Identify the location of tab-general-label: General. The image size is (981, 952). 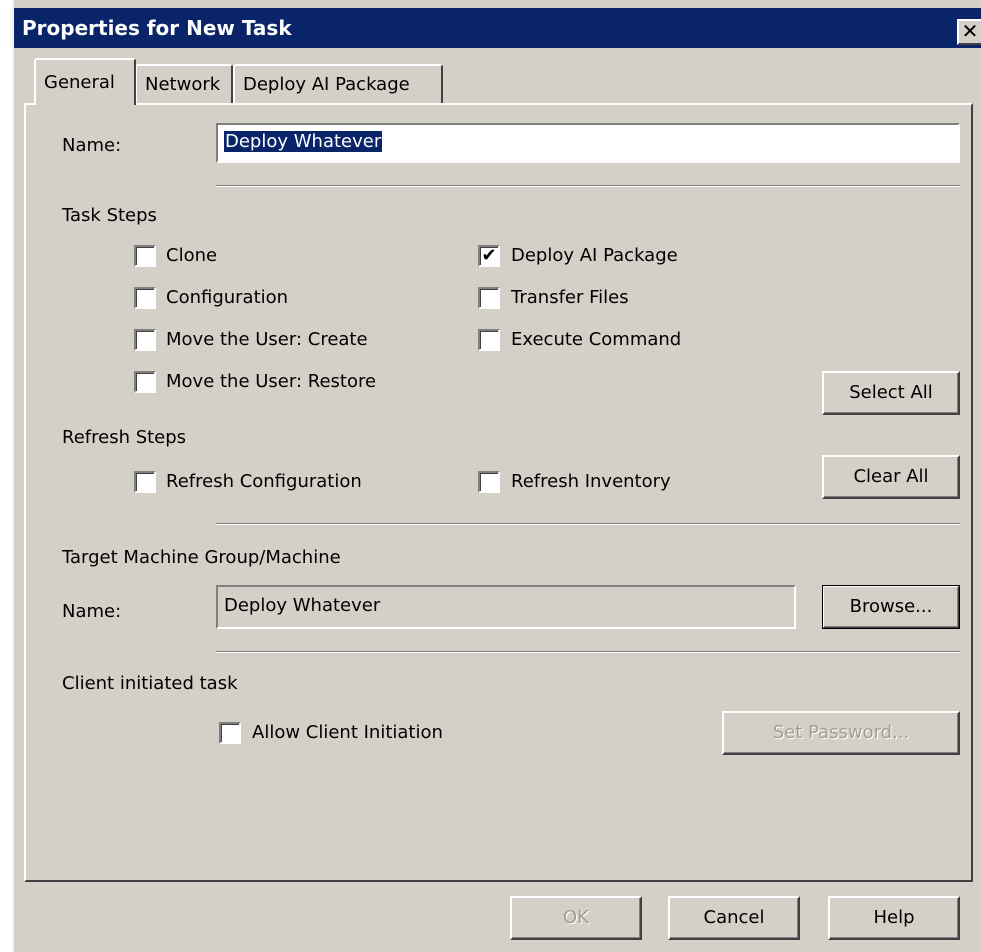
(79, 82).